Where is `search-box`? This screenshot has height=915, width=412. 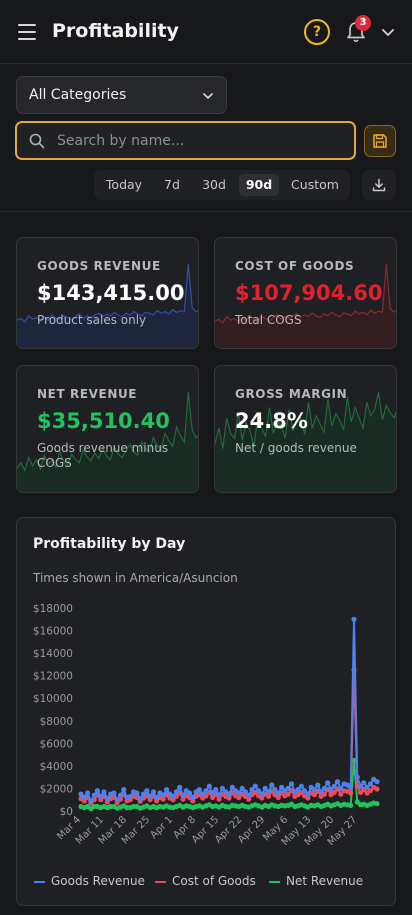
search-box is located at coordinates (185, 140).